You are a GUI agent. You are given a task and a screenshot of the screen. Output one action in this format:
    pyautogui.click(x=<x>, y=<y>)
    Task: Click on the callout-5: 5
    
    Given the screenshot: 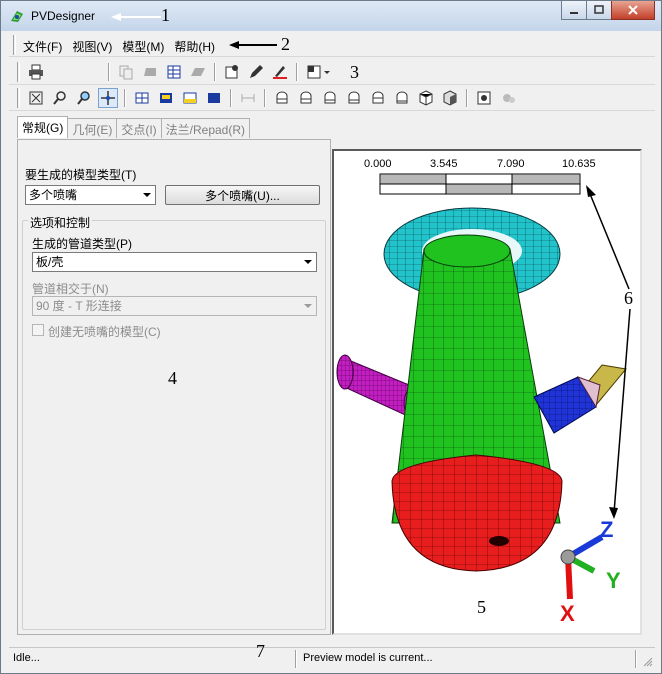 What is the action you would take?
    pyautogui.click(x=481, y=607)
    